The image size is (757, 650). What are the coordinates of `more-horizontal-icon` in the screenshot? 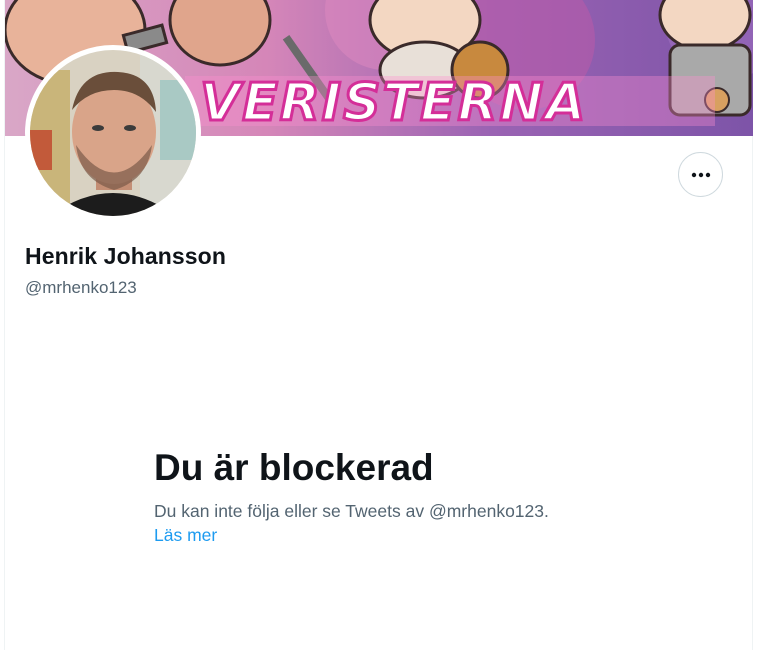 It's located at (700, 174).